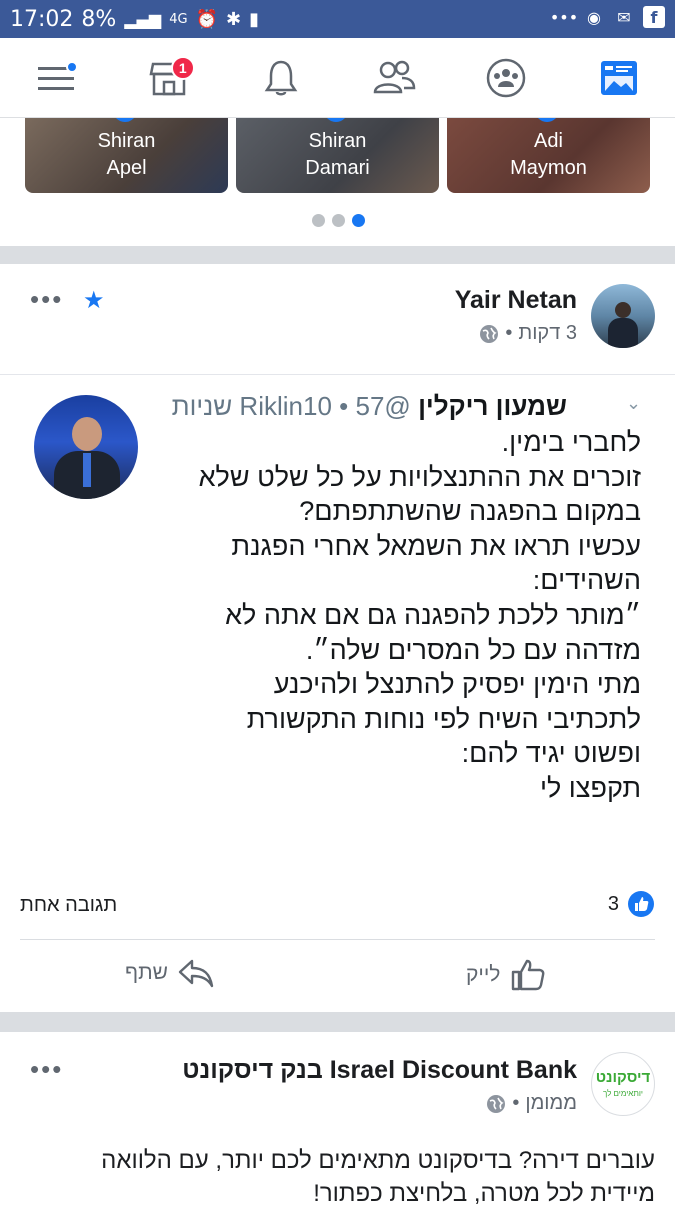  I want to click on news-feed-icon, so click(618, 77).